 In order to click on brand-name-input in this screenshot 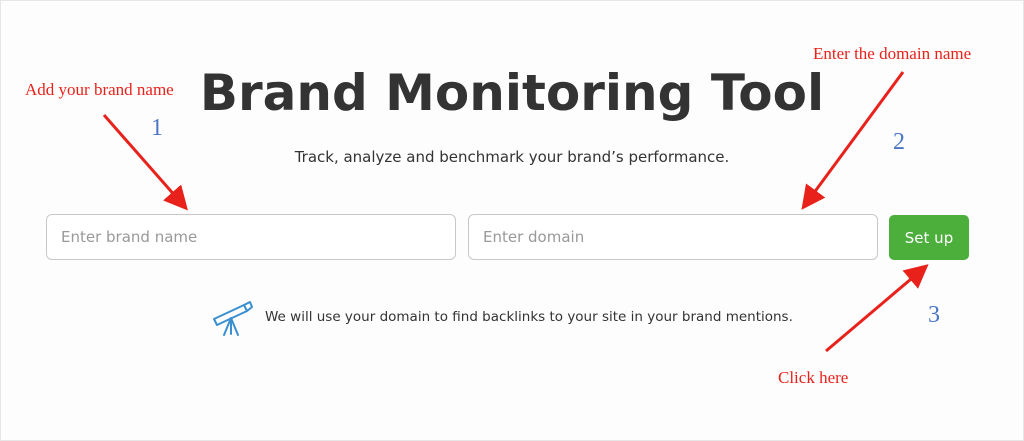, I will do `click(251, 237)`.